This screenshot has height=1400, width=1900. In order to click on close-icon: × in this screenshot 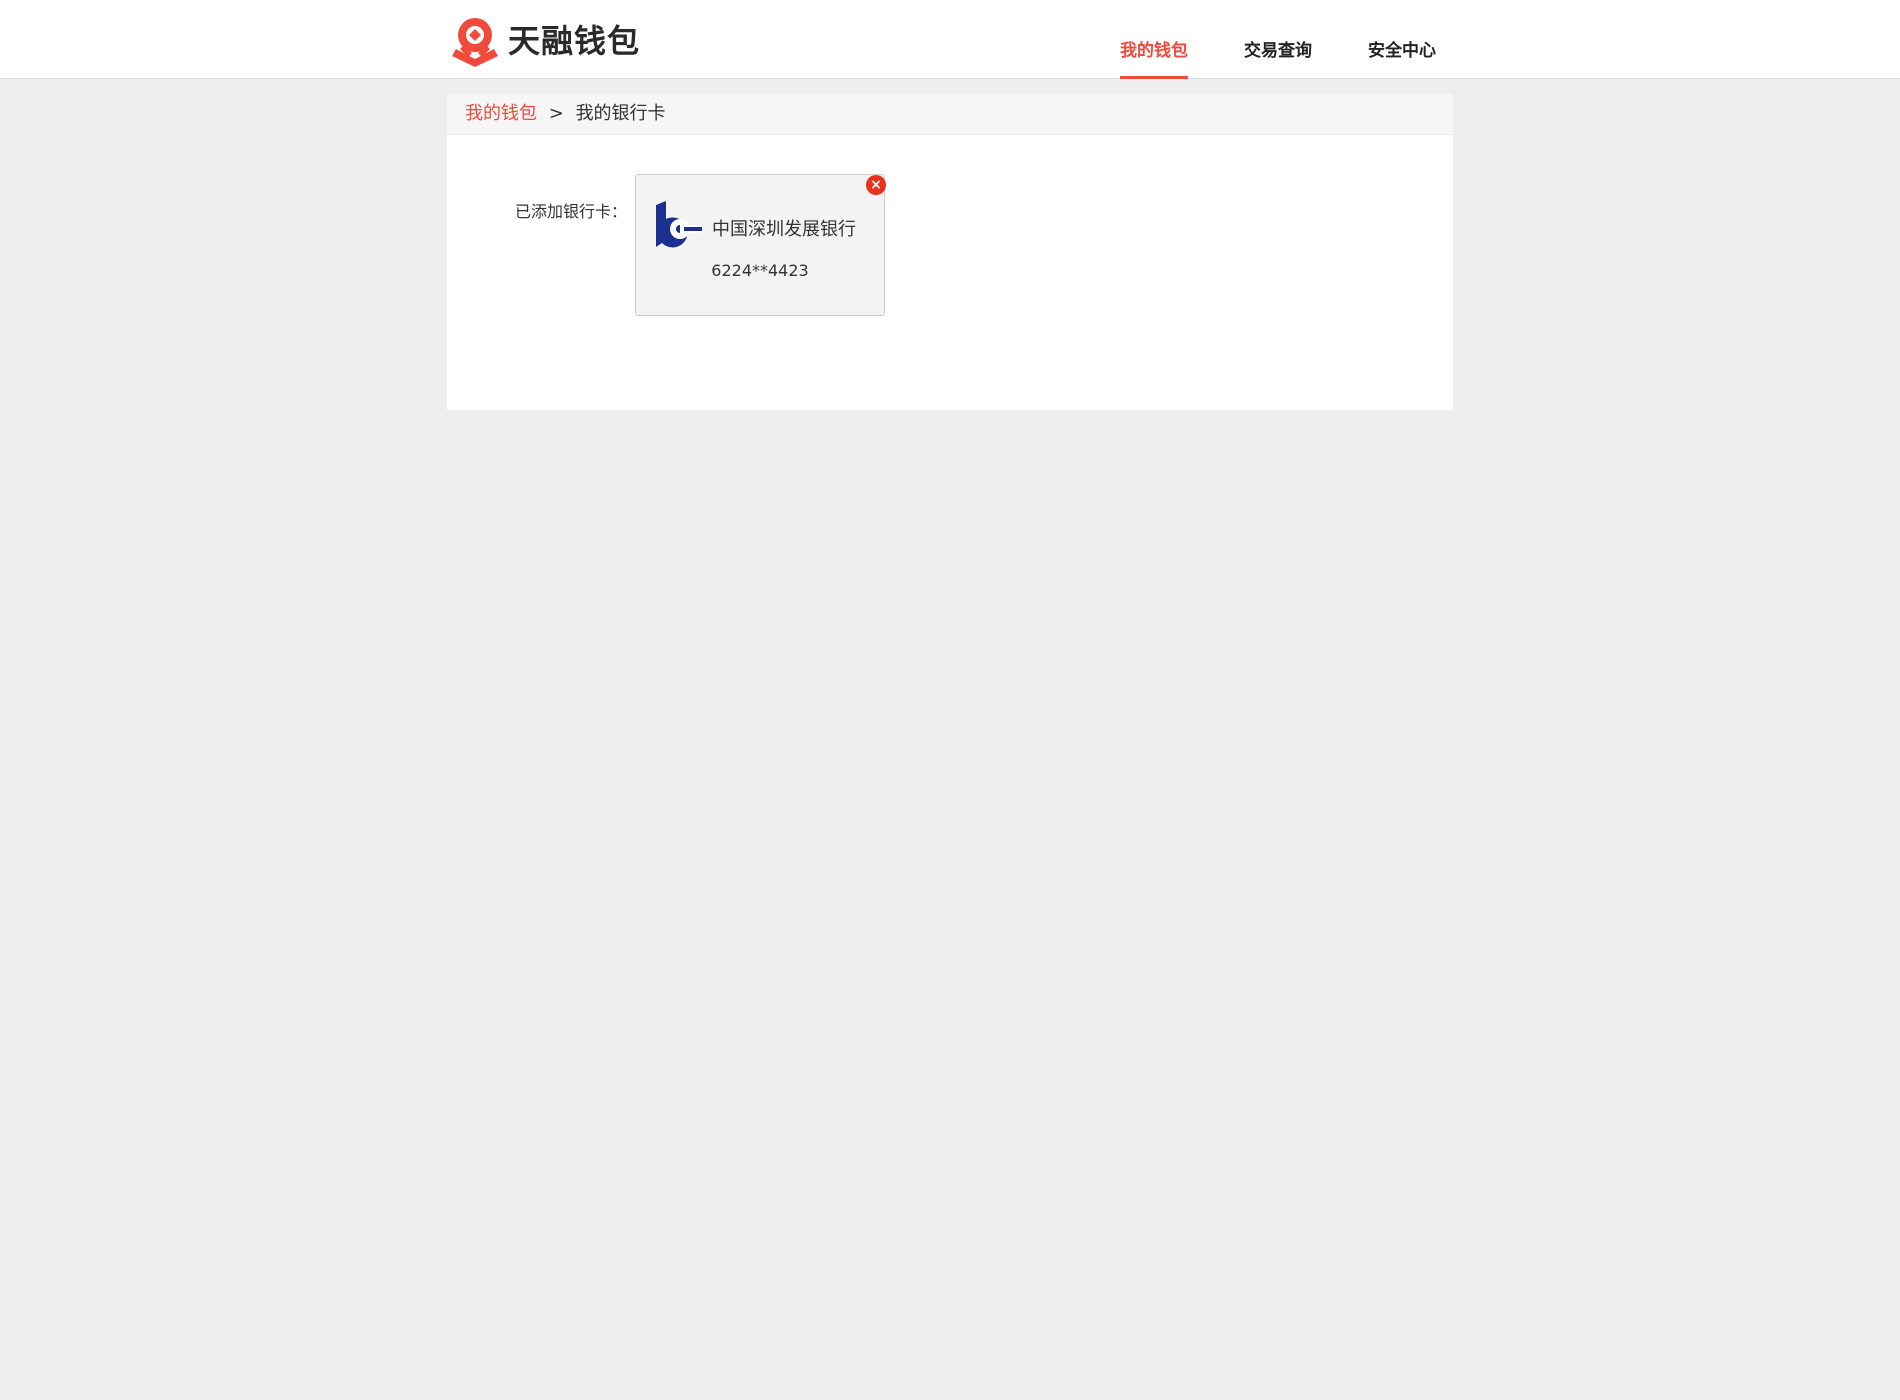, I will do `click(876, 185)`.